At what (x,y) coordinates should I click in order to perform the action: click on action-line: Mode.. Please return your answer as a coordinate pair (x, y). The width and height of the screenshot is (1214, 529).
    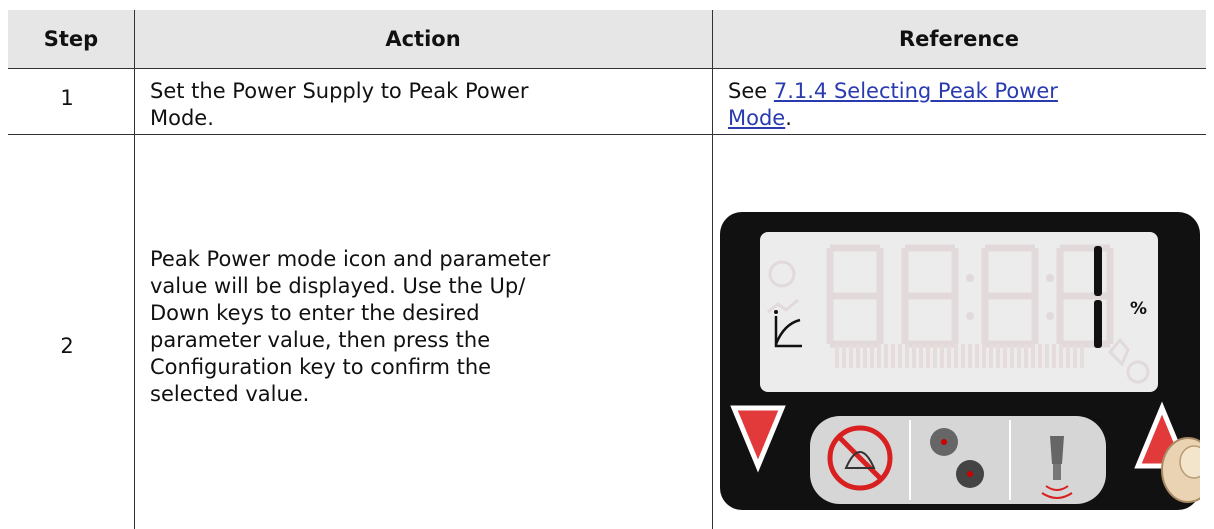
    Looking at the image, I should click on (182, 118).